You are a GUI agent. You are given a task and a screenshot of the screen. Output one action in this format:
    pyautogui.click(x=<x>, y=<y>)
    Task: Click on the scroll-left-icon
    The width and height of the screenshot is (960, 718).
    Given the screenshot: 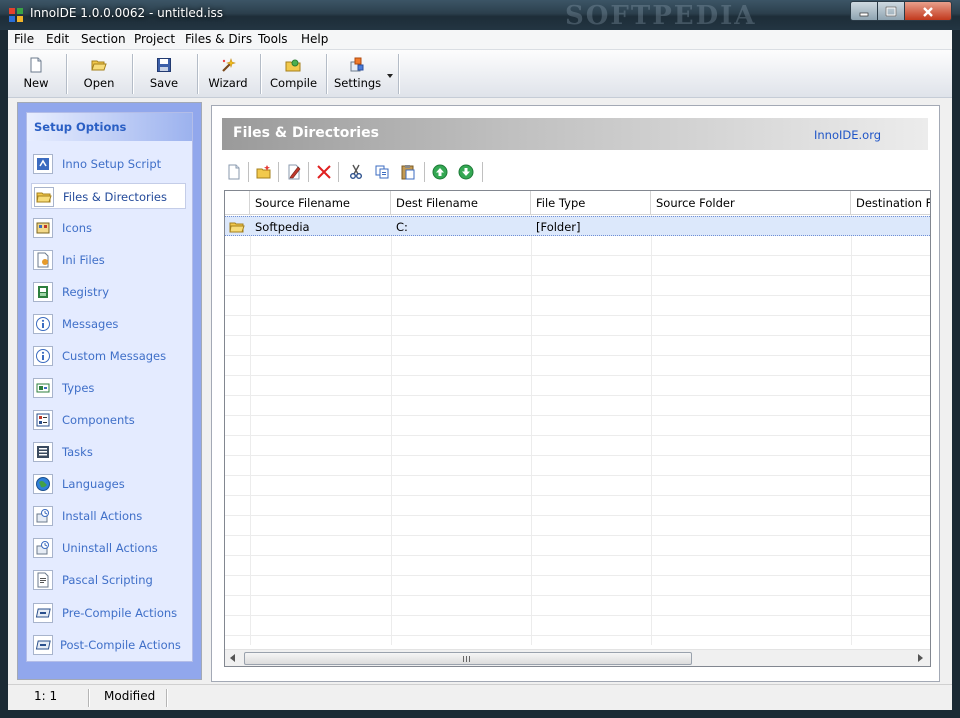 What is the action you would take?
    pyautogui.click(x=233, y=658)
    